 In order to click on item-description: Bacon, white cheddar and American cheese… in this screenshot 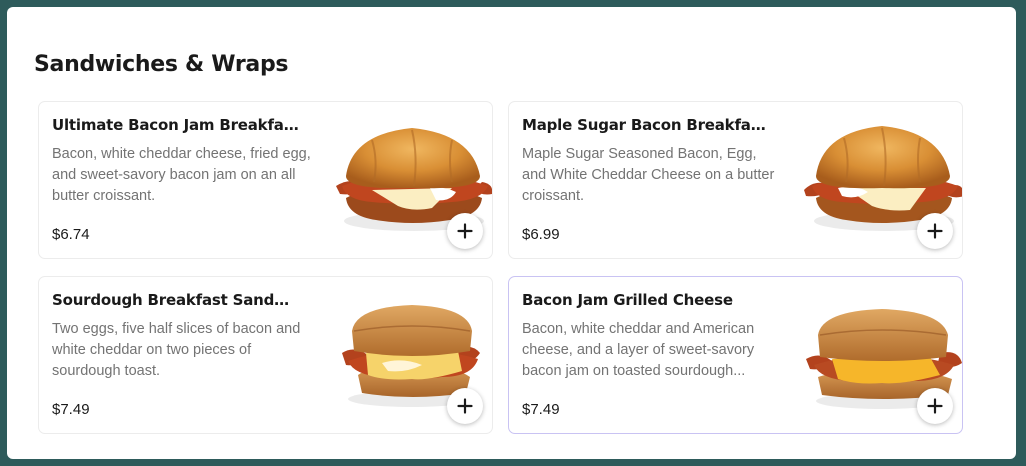, I will do `click(638, 350)`.